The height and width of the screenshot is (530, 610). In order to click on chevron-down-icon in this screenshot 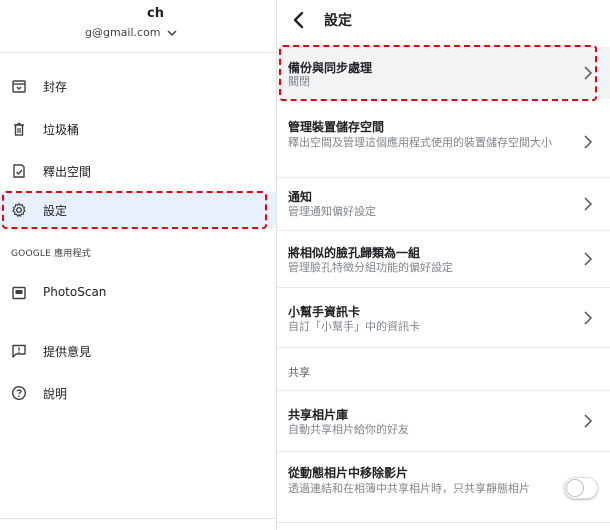, I will do `click(172, 32)`.